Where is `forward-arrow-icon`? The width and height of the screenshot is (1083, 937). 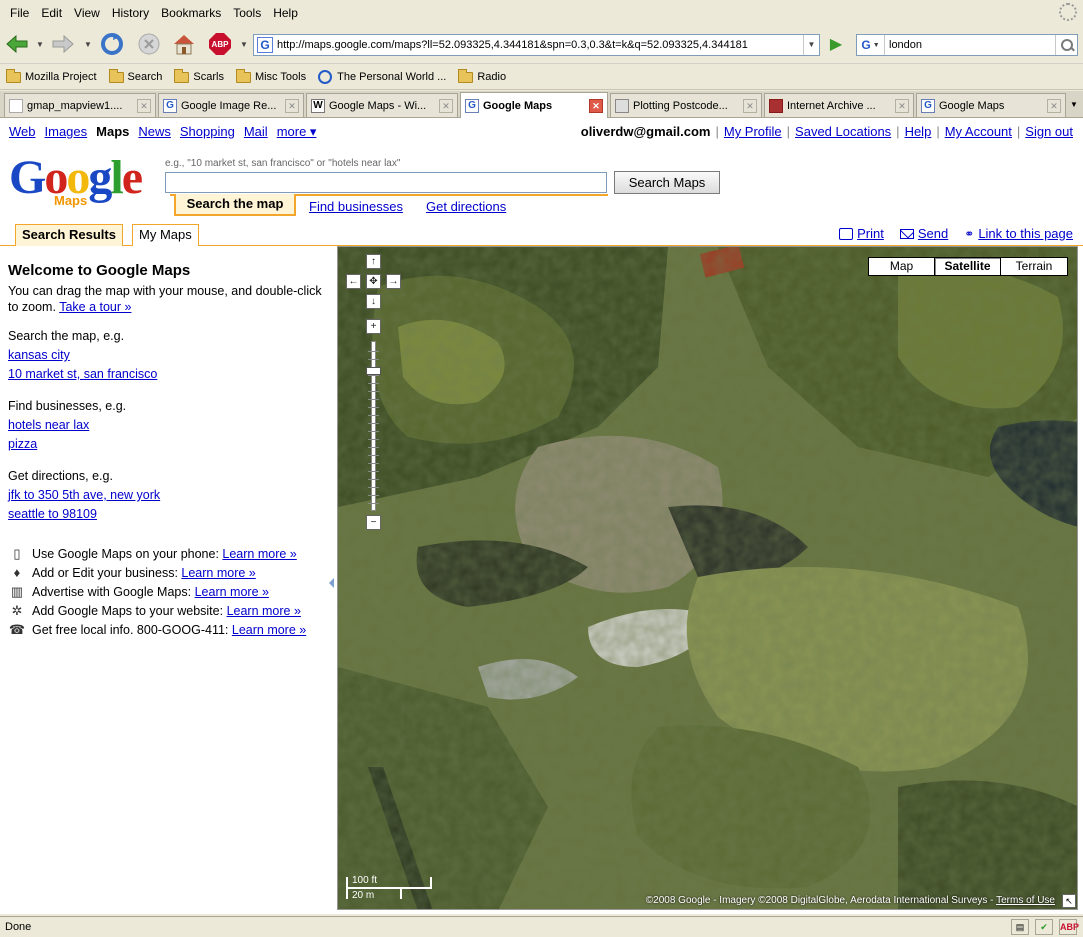 forward-arrow-icon is located at coordinates (63, 44).